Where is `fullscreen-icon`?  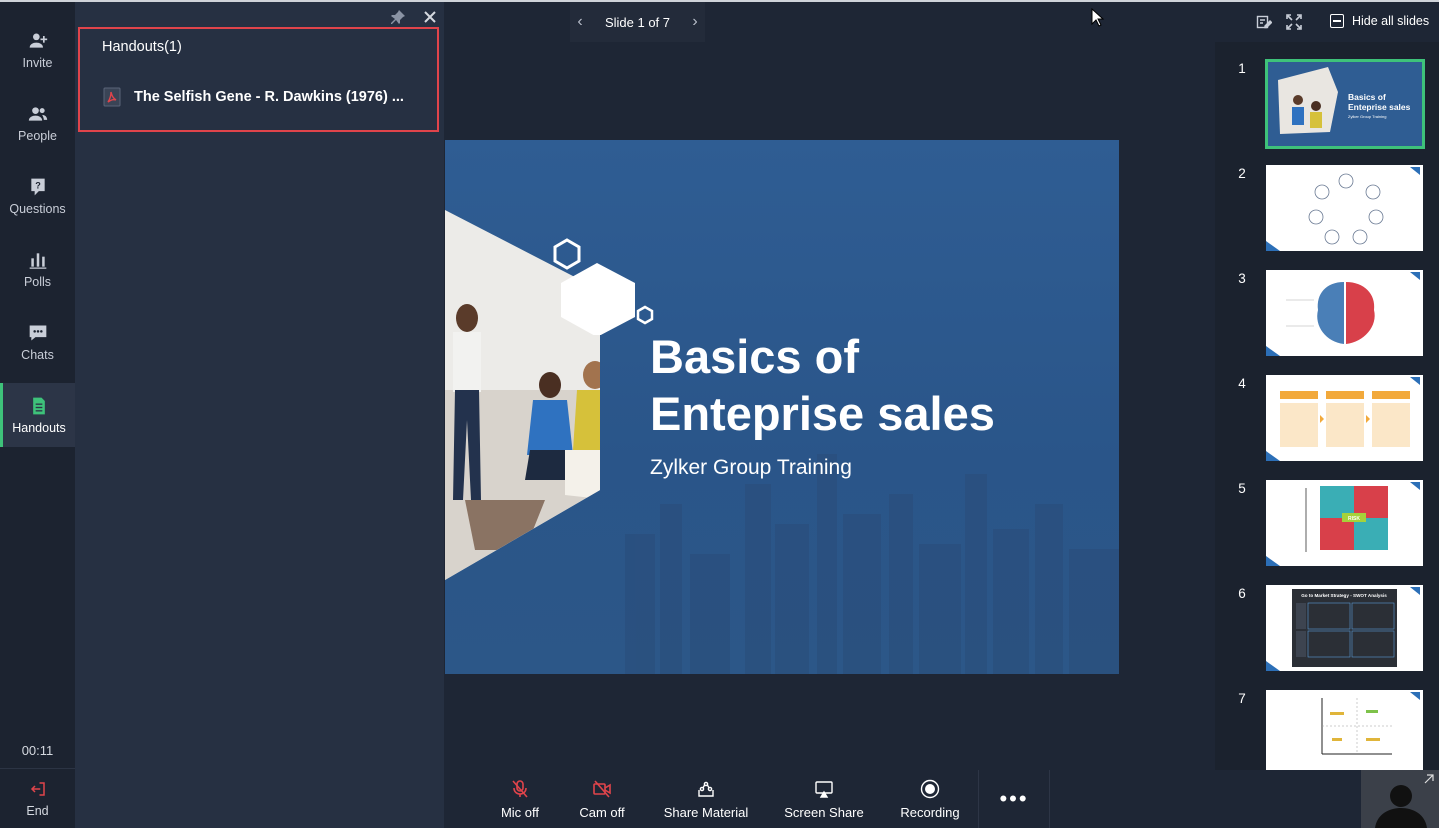 fullscreen-icon is located at coordinates (1294, 22).